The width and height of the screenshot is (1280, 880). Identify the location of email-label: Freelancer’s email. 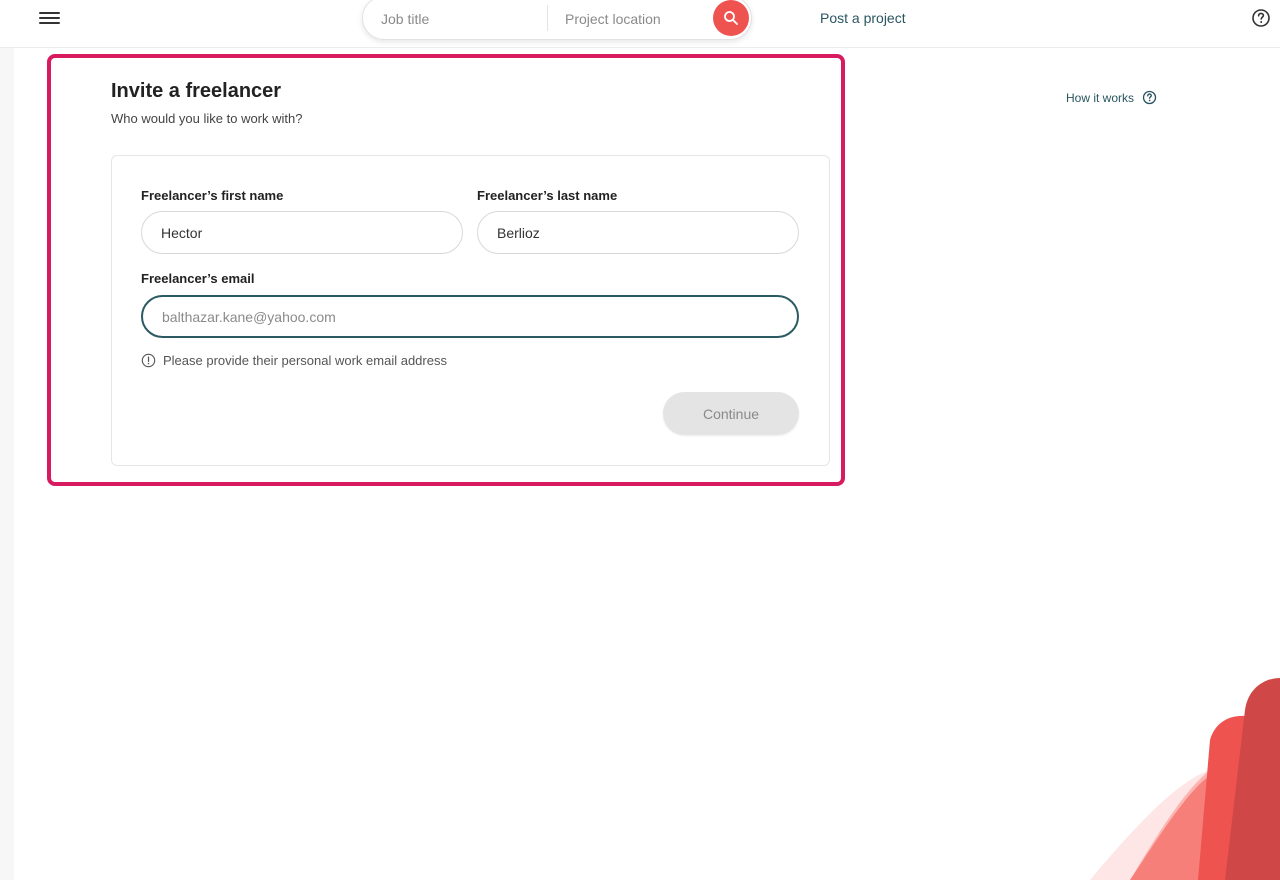
(198, 278).